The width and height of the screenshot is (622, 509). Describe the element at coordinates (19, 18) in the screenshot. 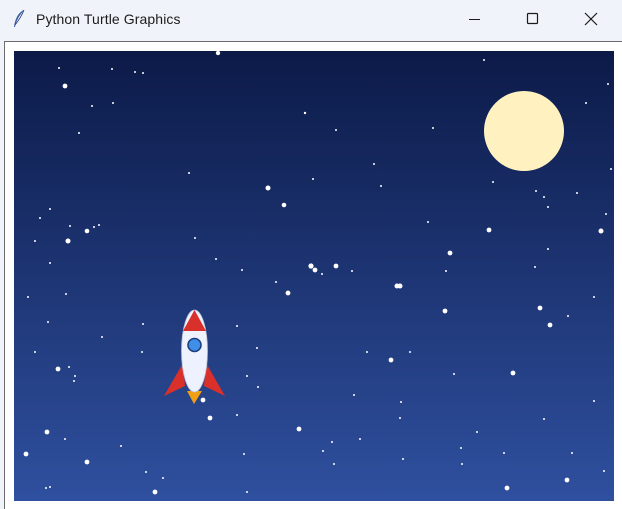

I see `feather-icon` at that location.